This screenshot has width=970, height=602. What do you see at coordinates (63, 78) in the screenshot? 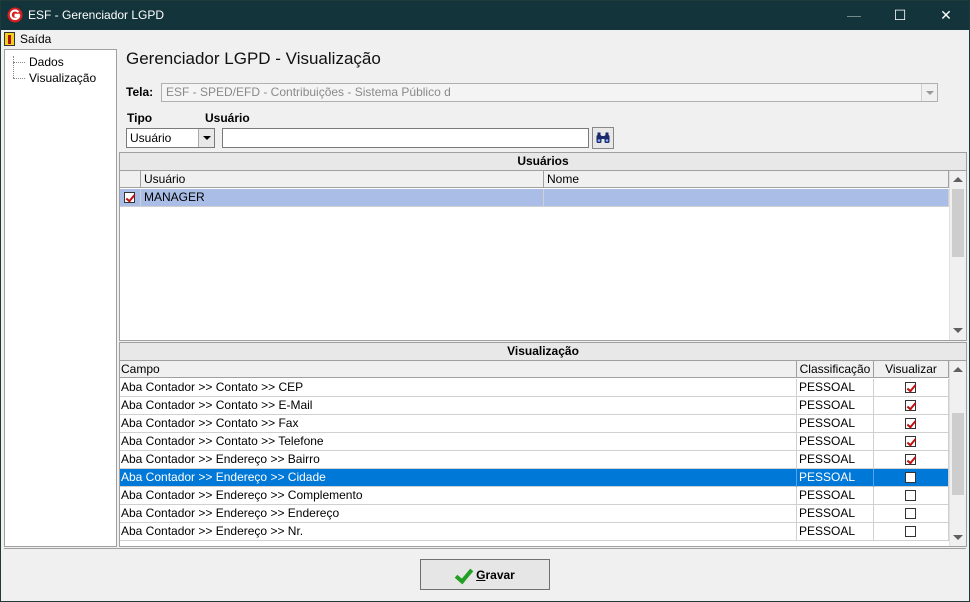
I see `tree-item-label: Visualização` at bounding box center [63, 78].